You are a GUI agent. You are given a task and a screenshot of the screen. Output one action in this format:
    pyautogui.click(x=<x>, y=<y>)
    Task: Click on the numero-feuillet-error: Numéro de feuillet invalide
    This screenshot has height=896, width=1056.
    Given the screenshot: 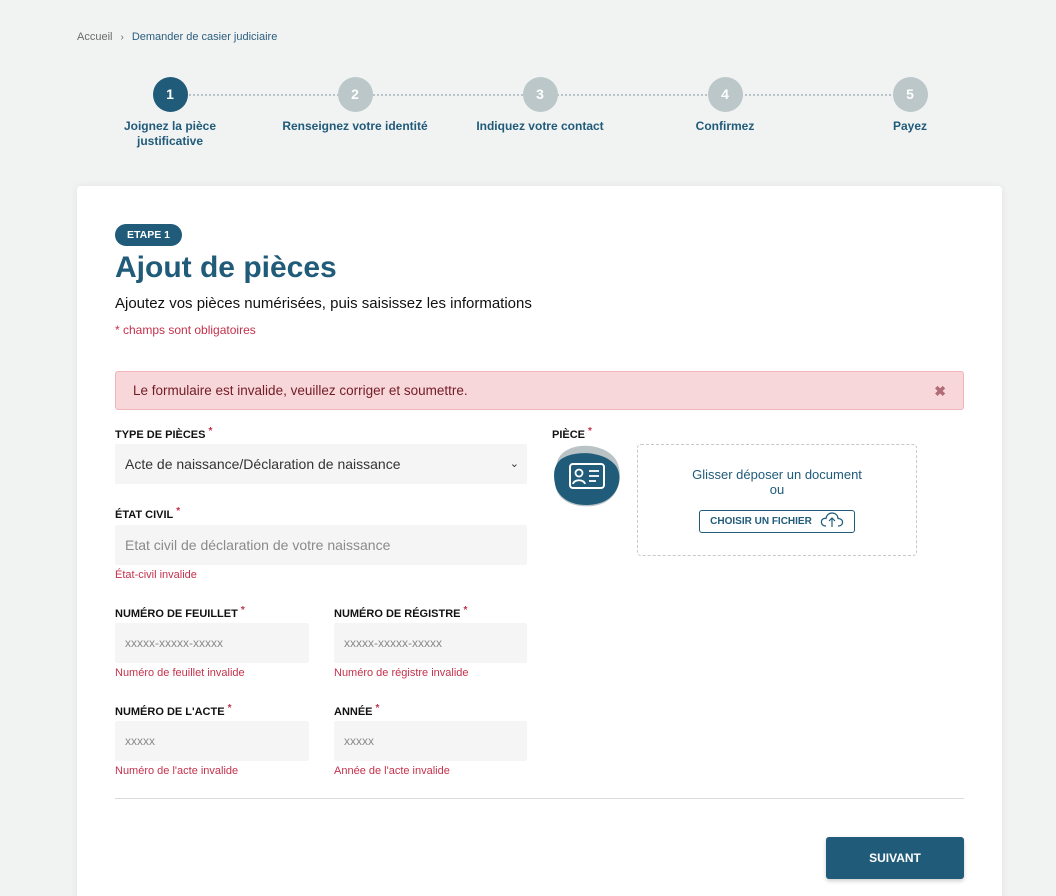 What is the action you would take?
    pyautogui.click(x=180, y=673)
    